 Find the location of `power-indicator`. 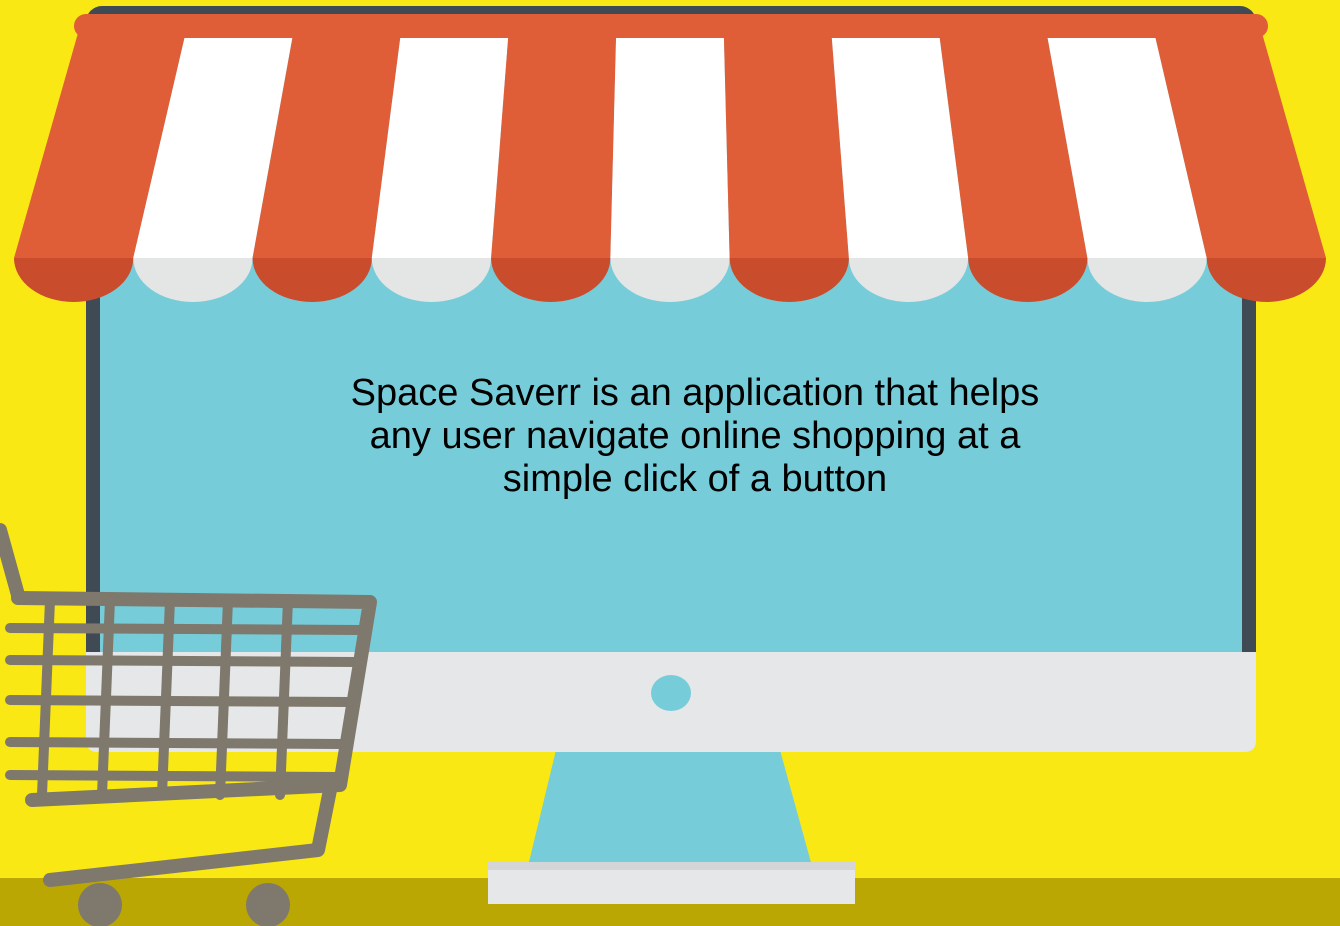

power-indicator is located at coordinates (671, 693).